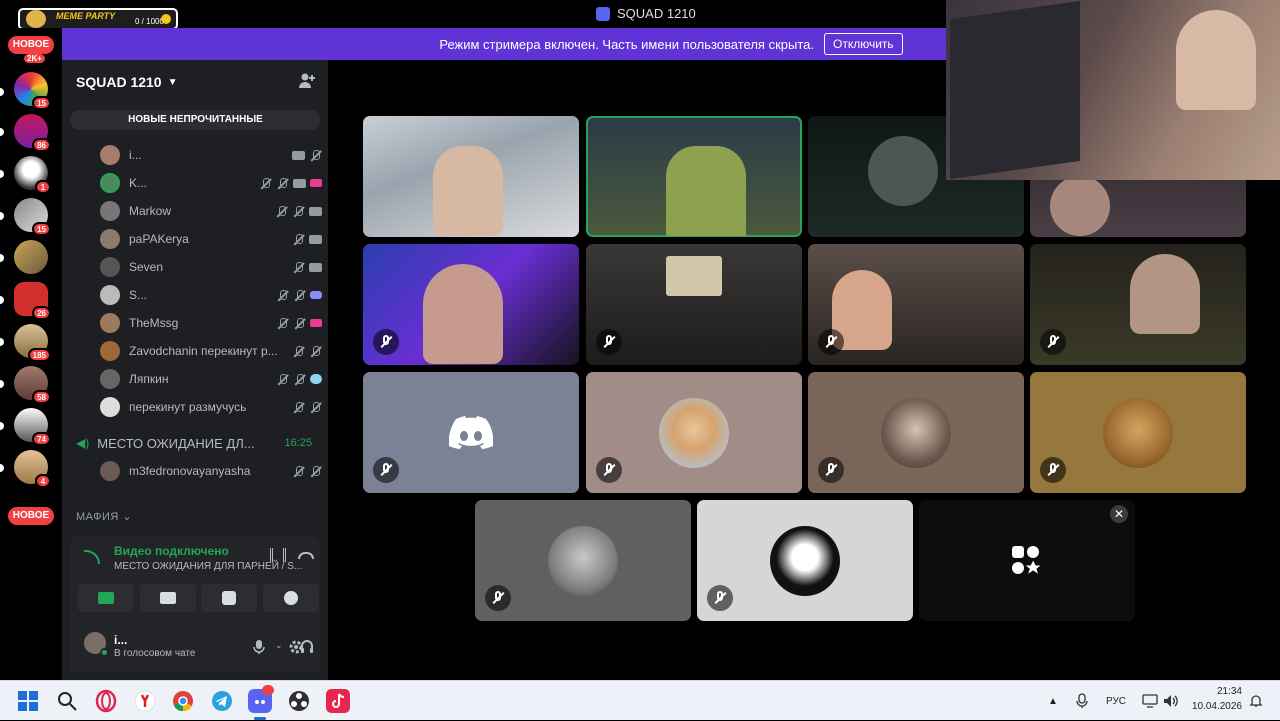 Image resolution: width=1280 pixels, height=721 pixels. I want to click on activity-tile, so click(1027, 560).